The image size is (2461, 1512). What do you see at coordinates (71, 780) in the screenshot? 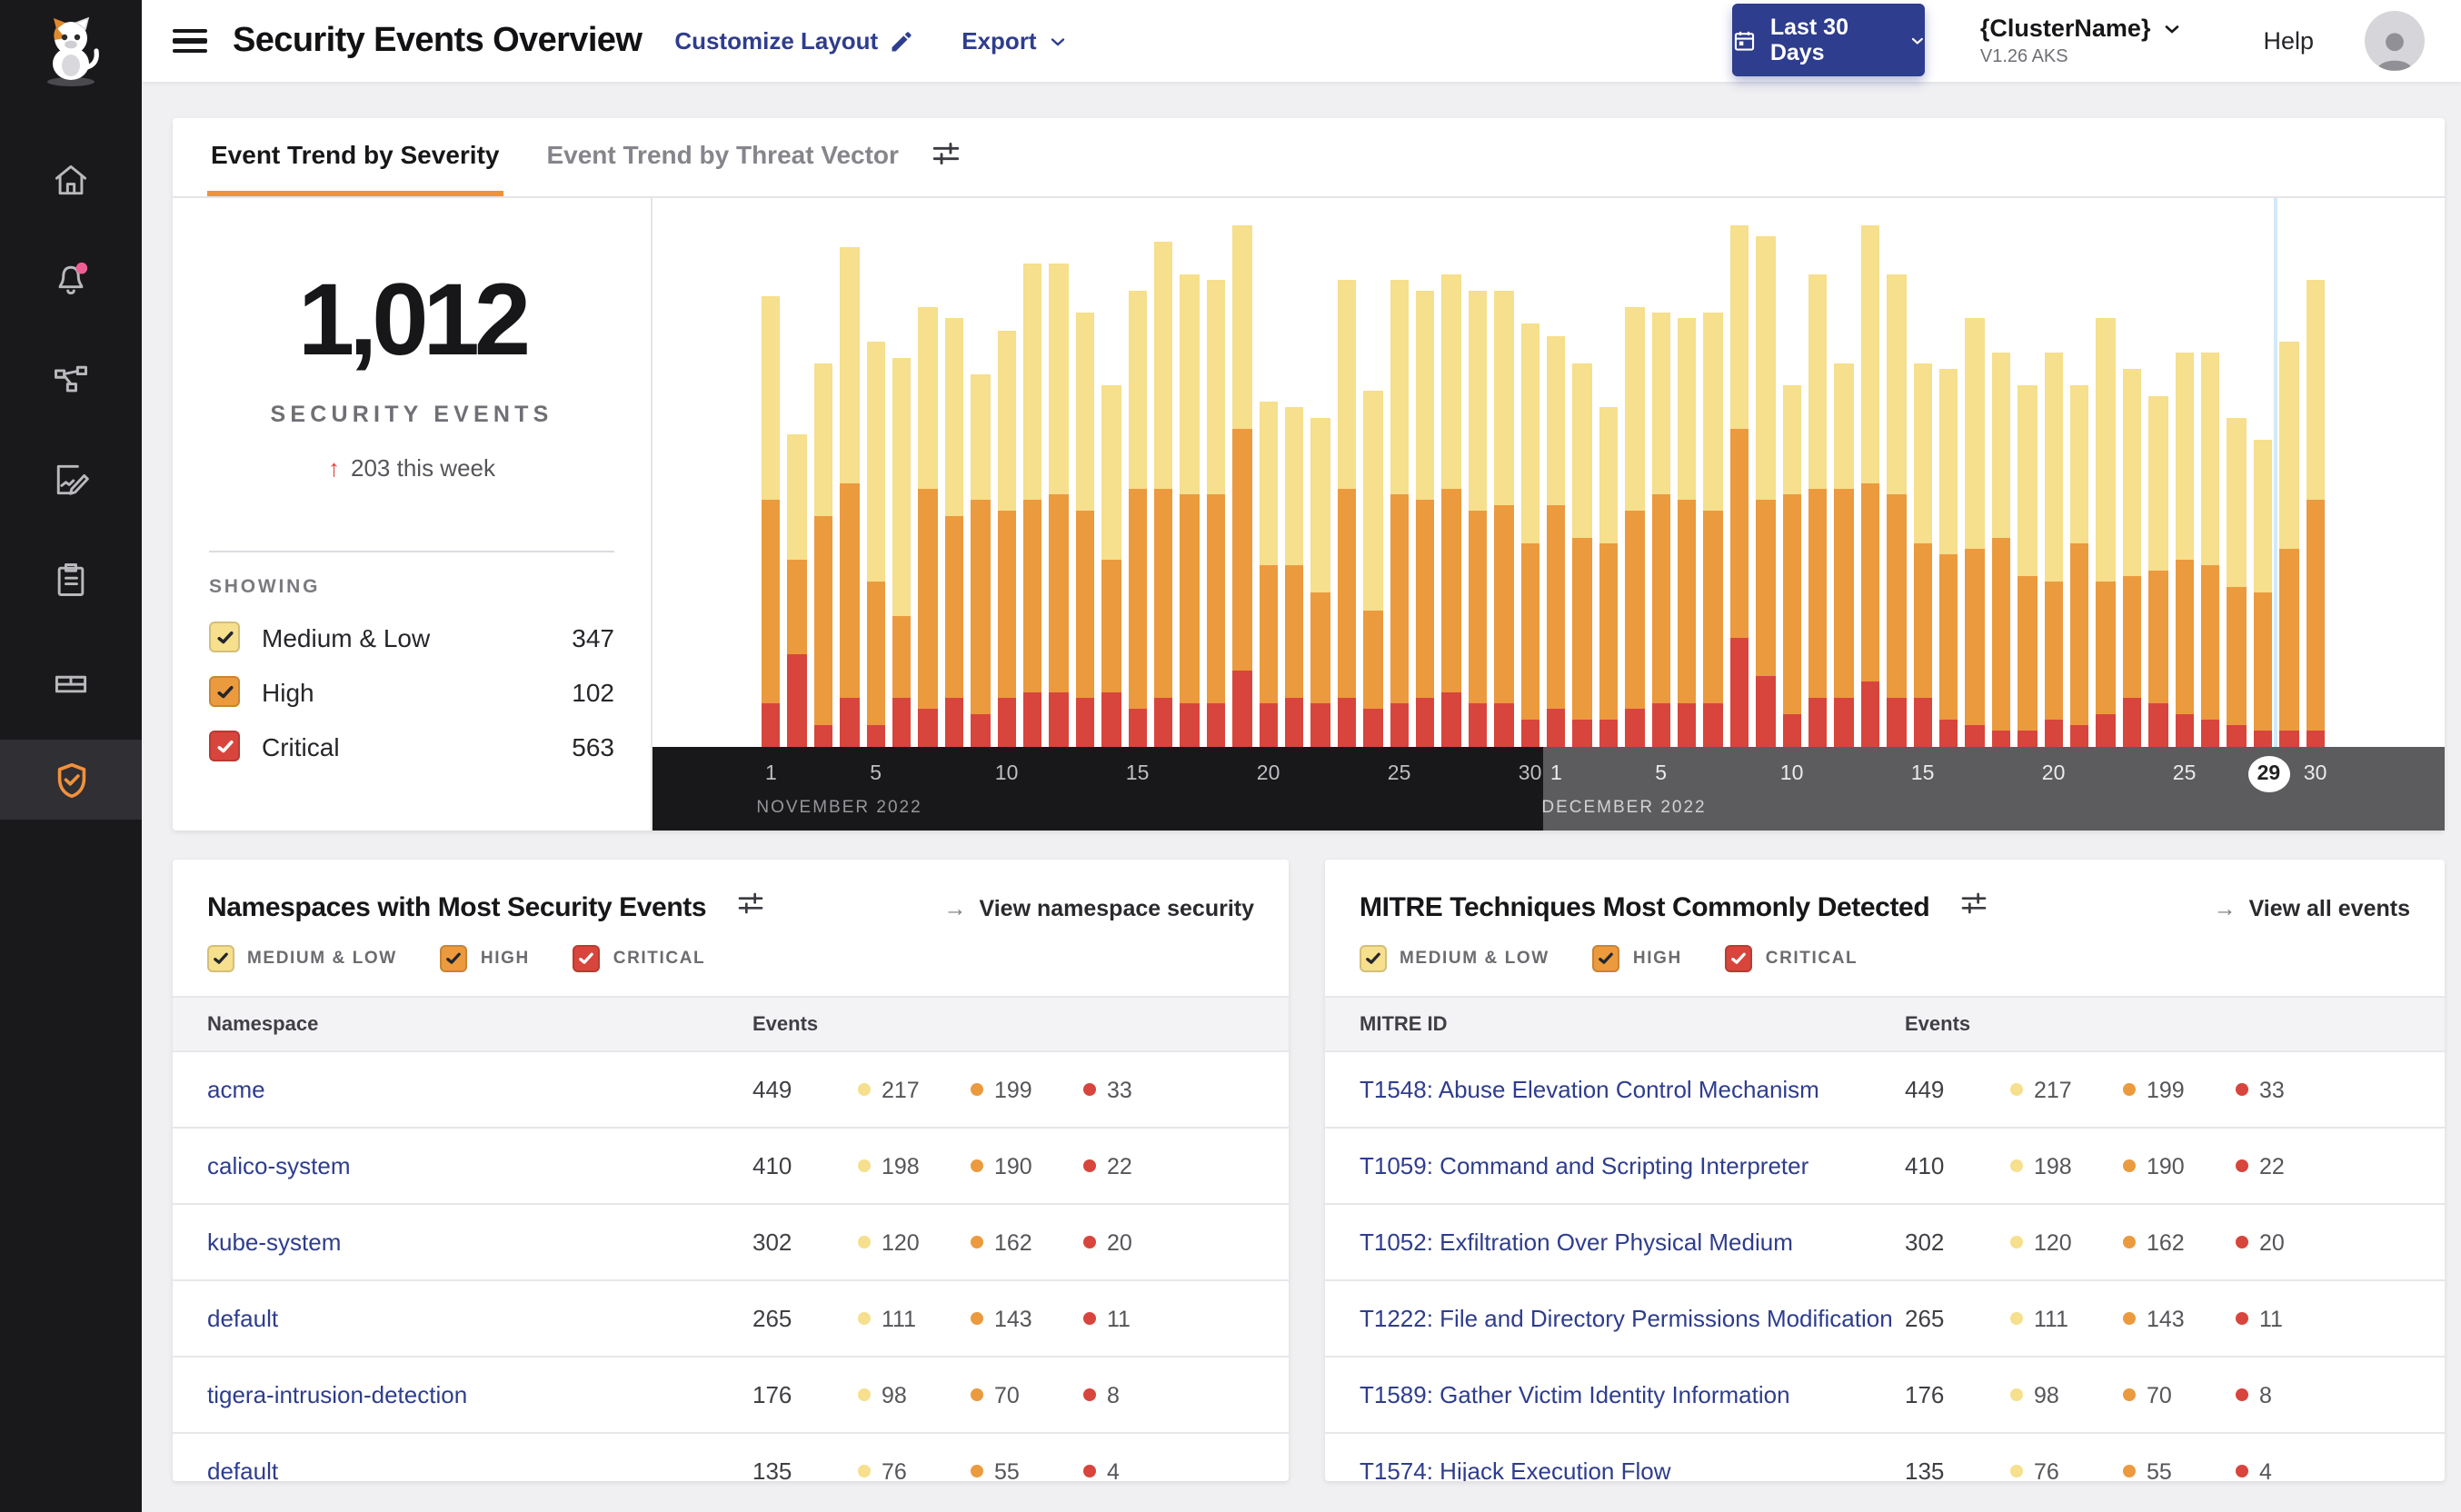
I see `sidebar-item-security-events` at bounding box center [71, 780].